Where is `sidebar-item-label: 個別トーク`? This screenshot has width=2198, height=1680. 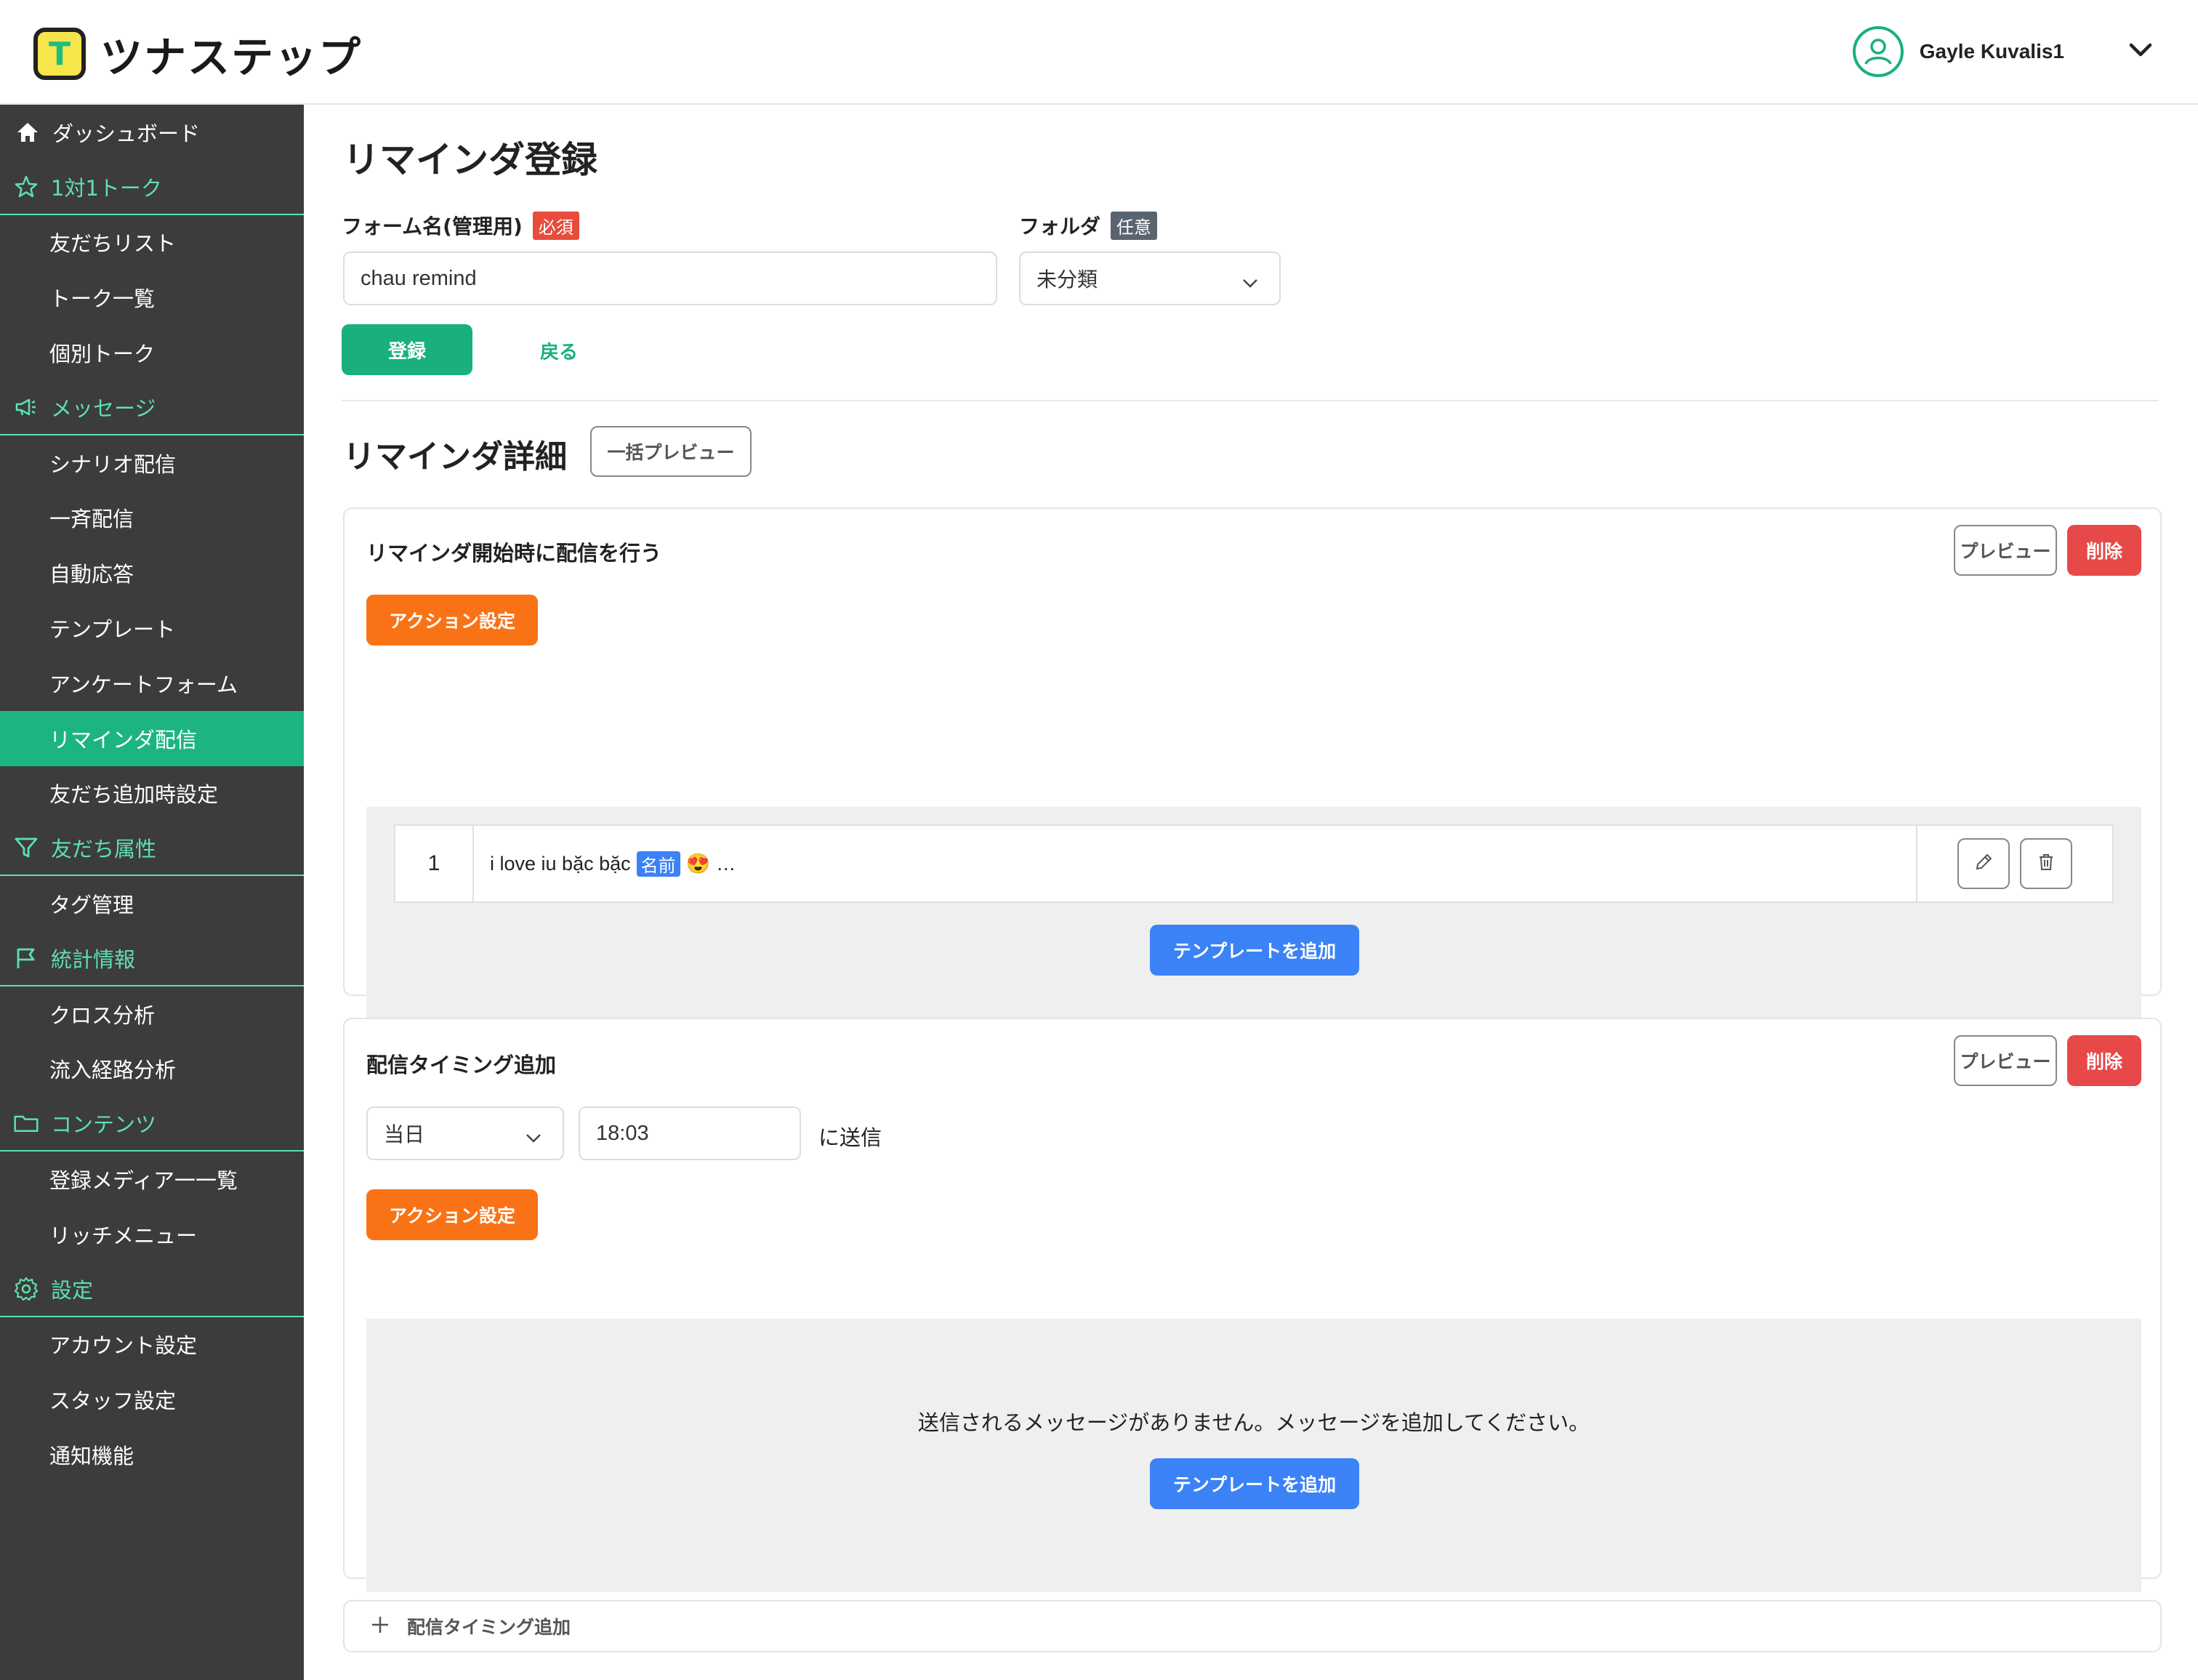 sidebar-item-label: 個別トーク is located at coordinates (102, 354).